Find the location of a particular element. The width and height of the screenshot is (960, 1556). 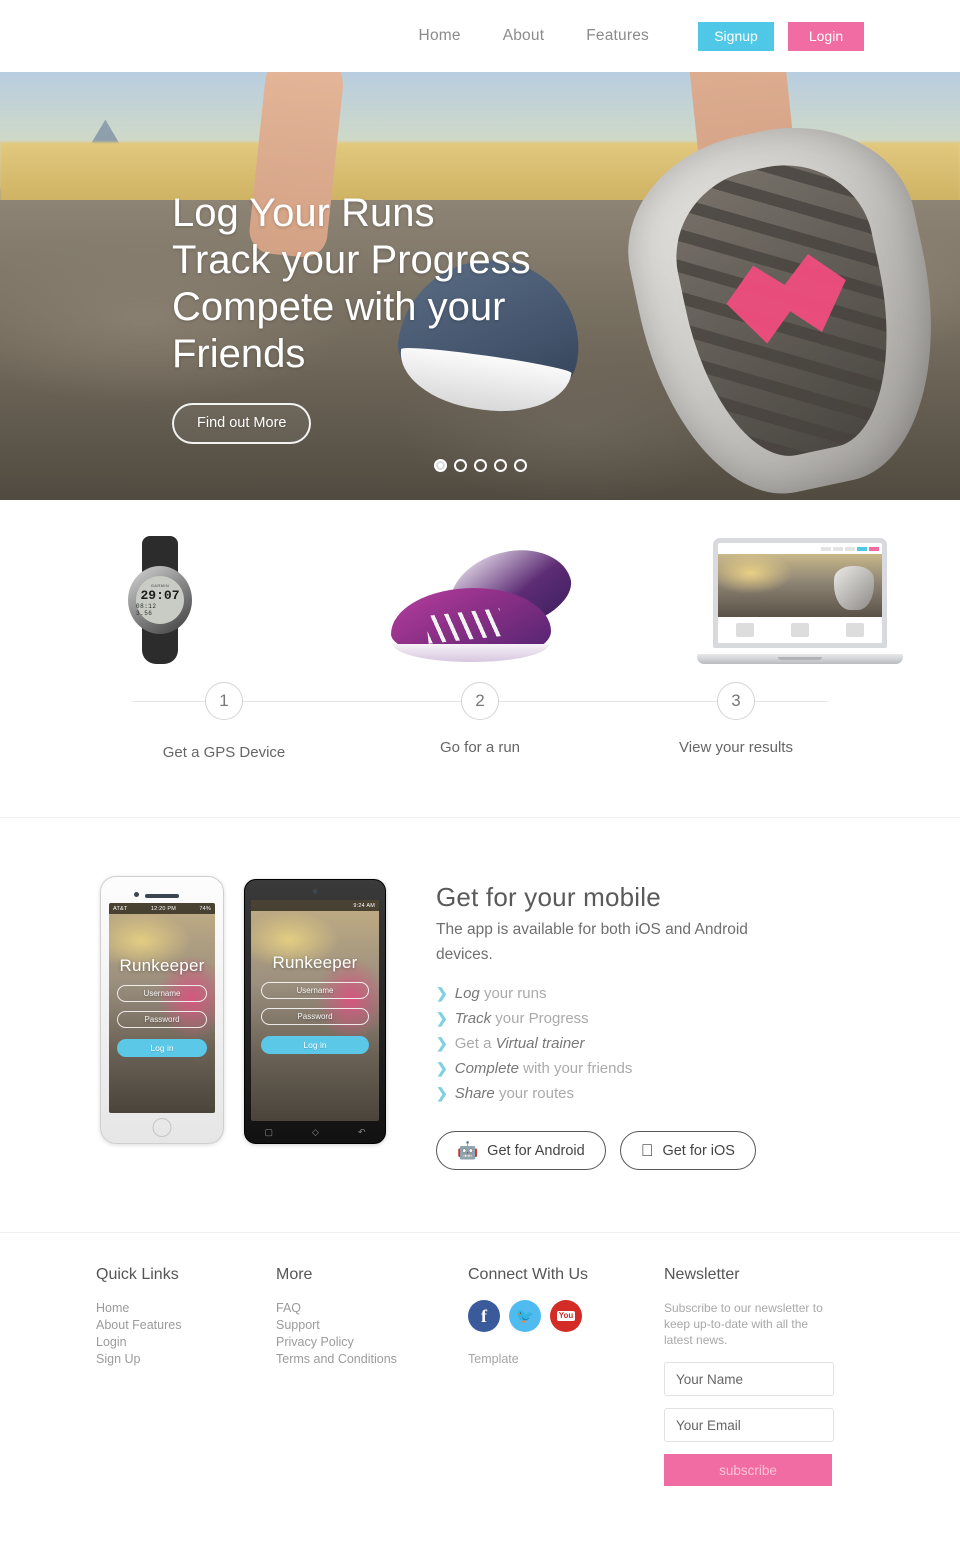

app-password-field-android: Password is located at coordinates (315, 1016).